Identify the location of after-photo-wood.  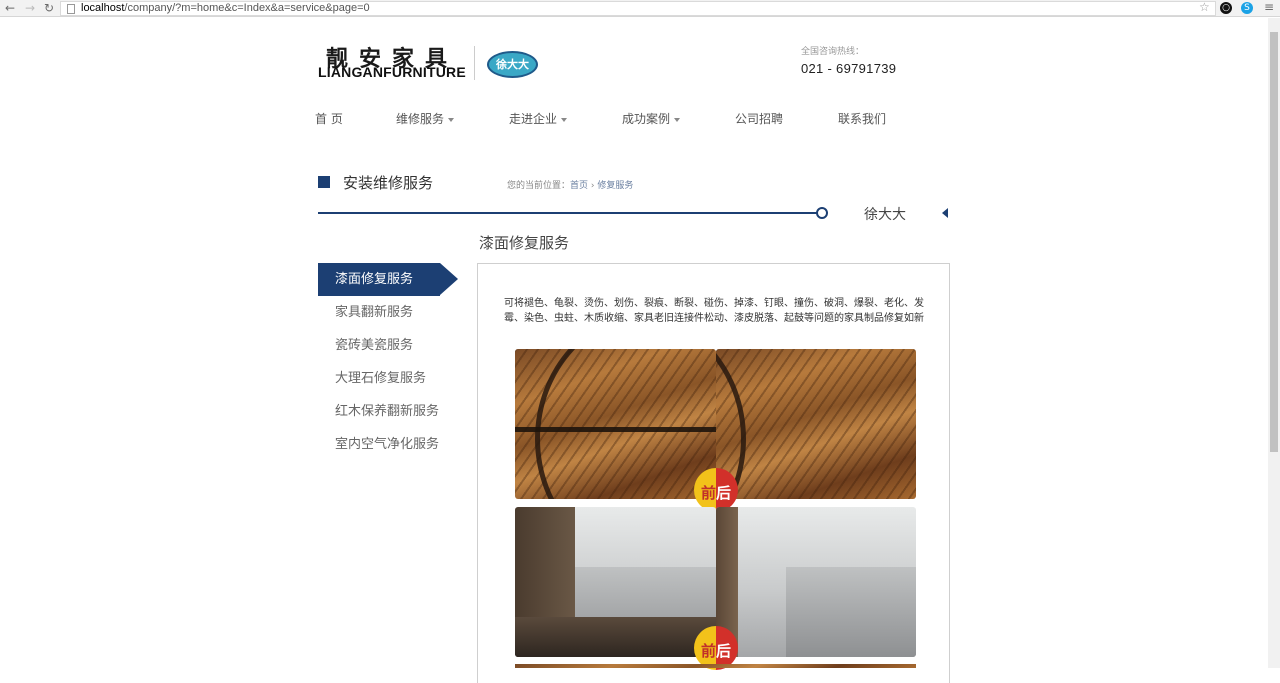
(816, 424).